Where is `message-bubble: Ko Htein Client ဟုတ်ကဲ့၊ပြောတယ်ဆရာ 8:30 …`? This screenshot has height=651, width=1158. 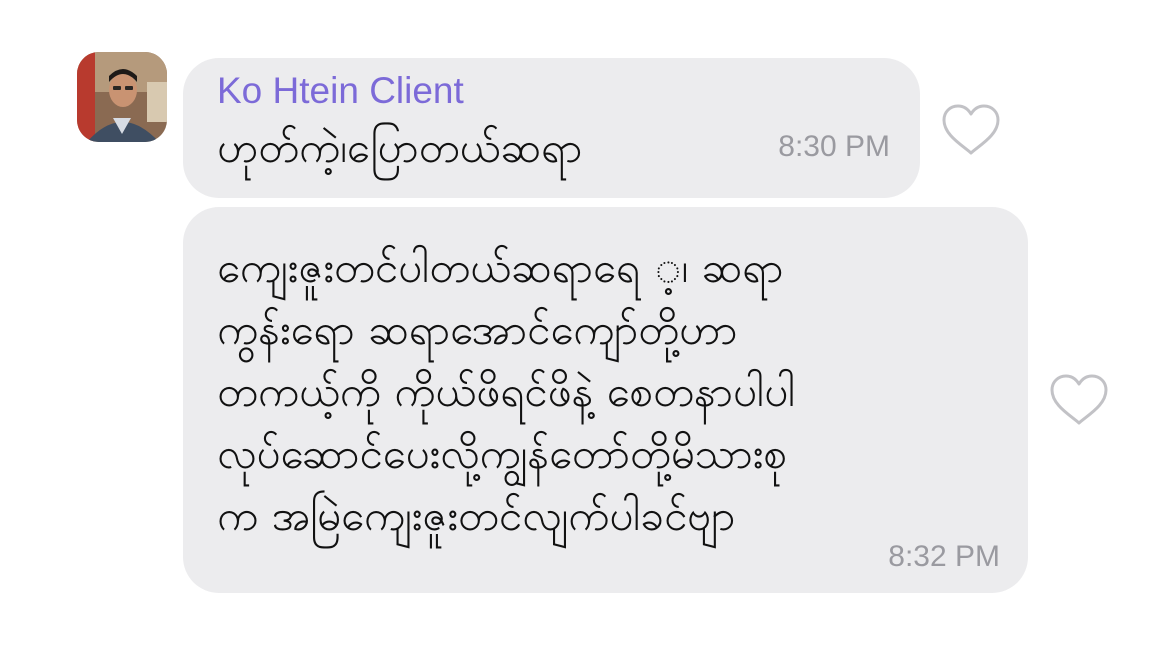 message-bubble: Ko Htein Client ဟုတ်ကဲ့၊ပြောတယ်ဆရာ 8:30 … is located at coordinates (551, 128).